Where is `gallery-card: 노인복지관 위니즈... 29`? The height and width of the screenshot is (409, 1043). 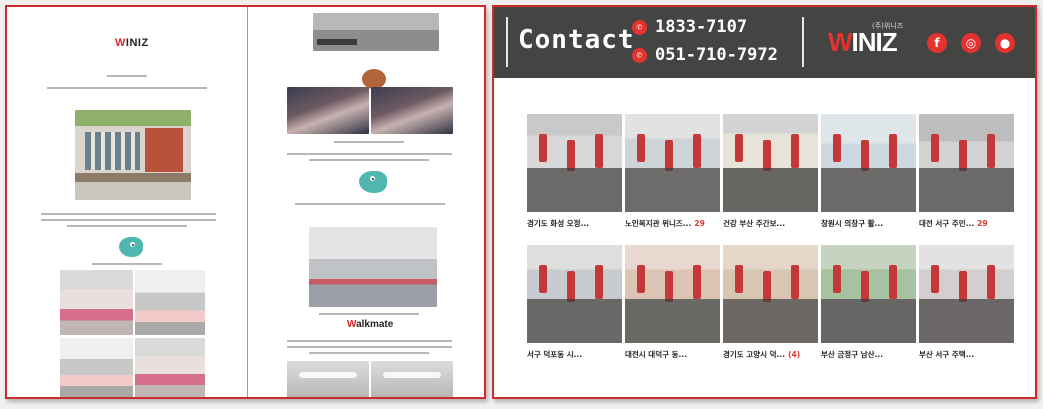
gallery-card: 노인복지관 위니즈... 29 is located at coordinates (672, 177).